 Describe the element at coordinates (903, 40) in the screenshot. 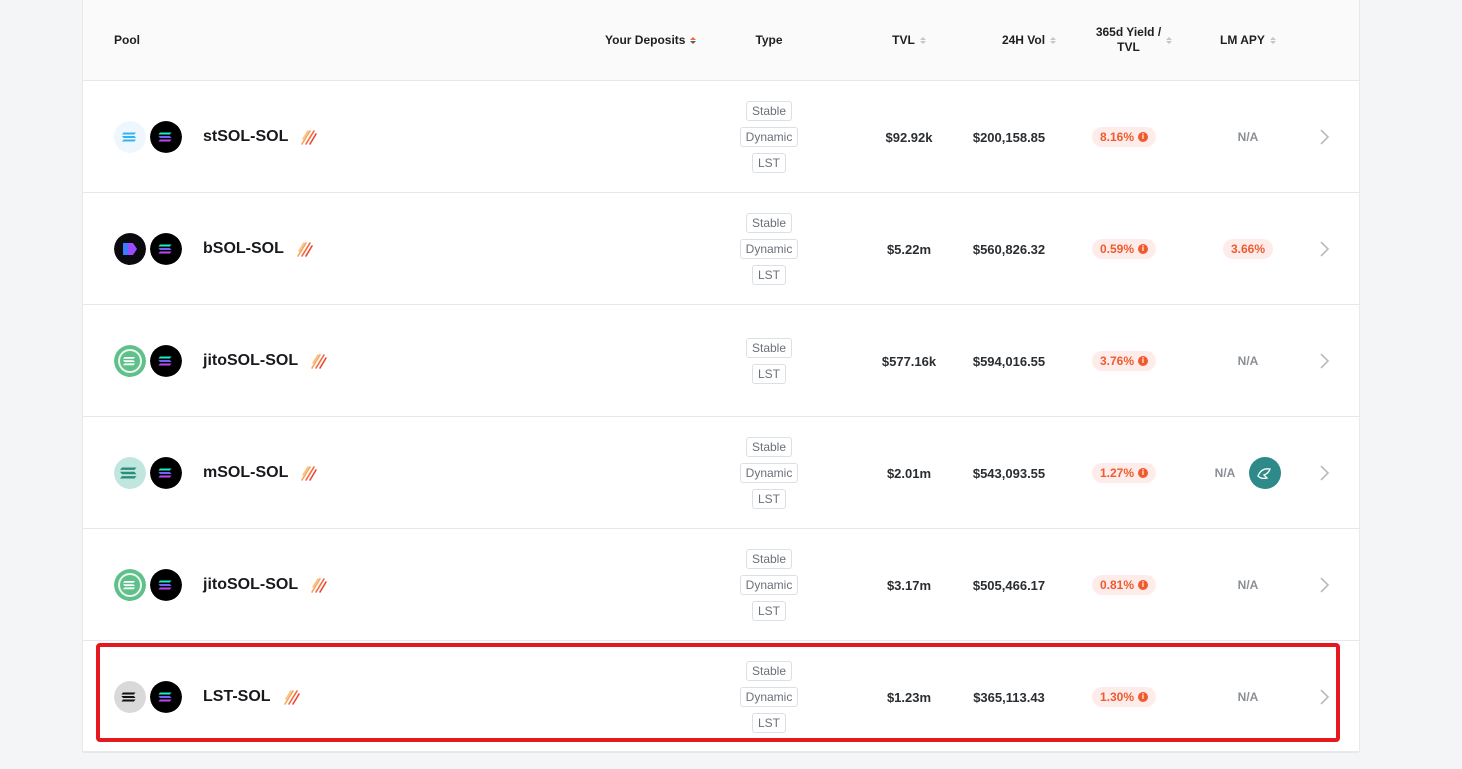

I see `col-tvl-label: TVL` at that location.